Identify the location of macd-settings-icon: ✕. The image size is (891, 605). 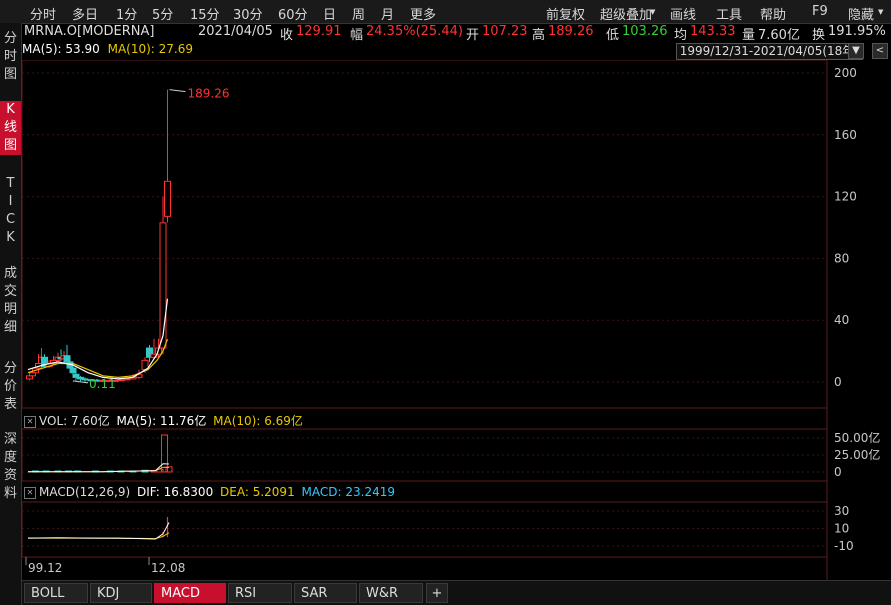
(30, 492).